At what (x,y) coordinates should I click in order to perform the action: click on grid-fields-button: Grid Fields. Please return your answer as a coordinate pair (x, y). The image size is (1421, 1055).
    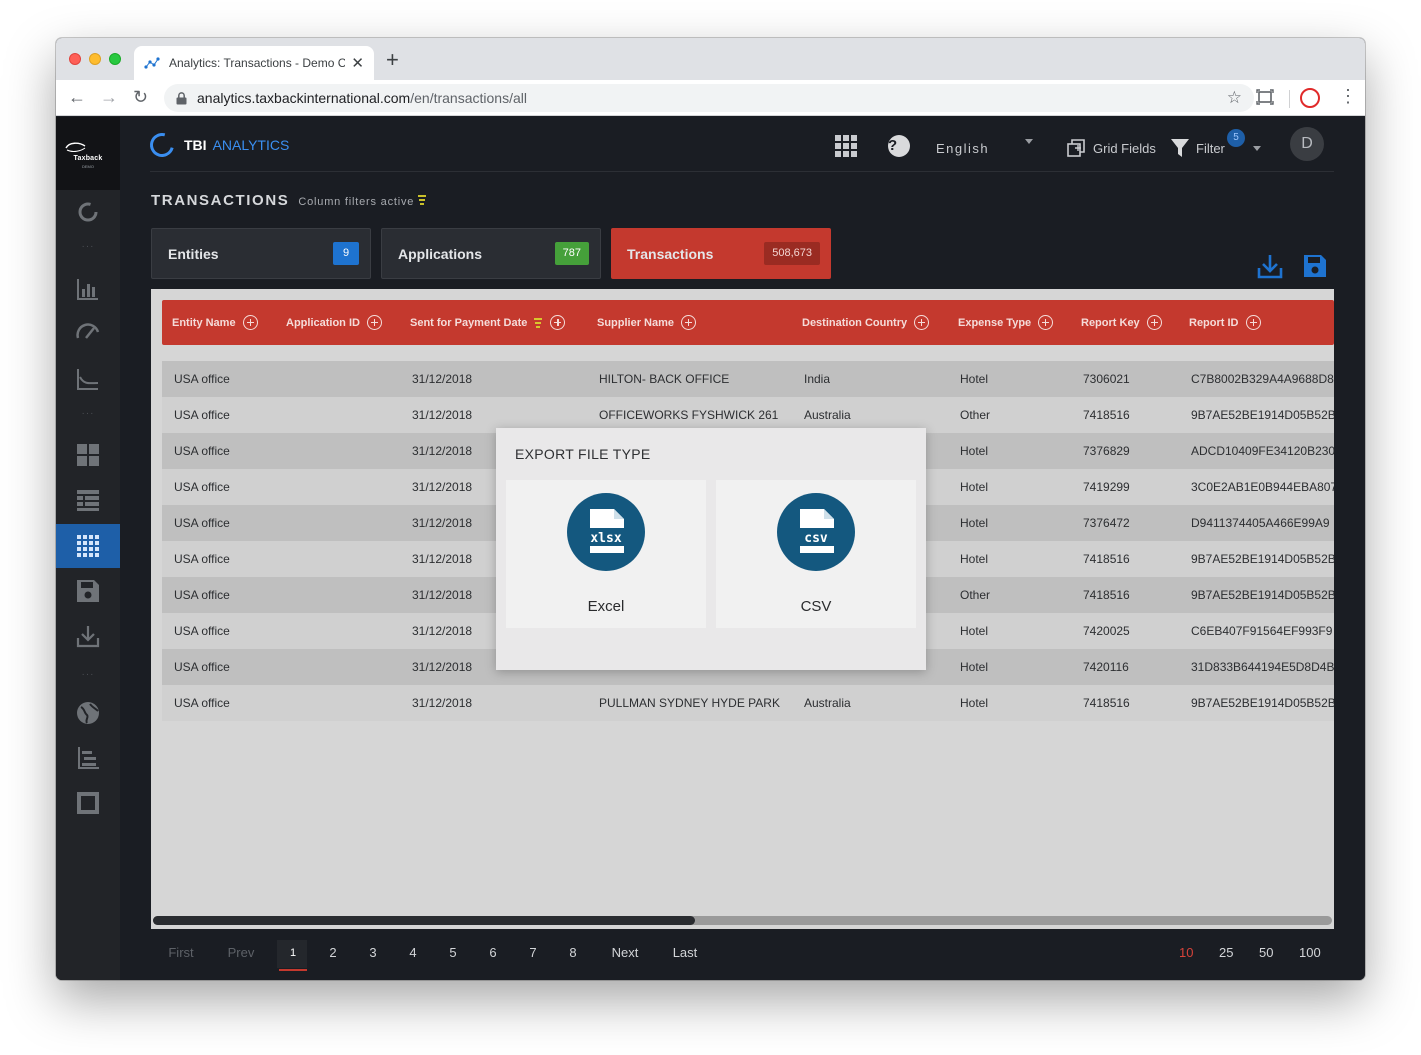
    Looking at the image, I should click on (1111, 148).